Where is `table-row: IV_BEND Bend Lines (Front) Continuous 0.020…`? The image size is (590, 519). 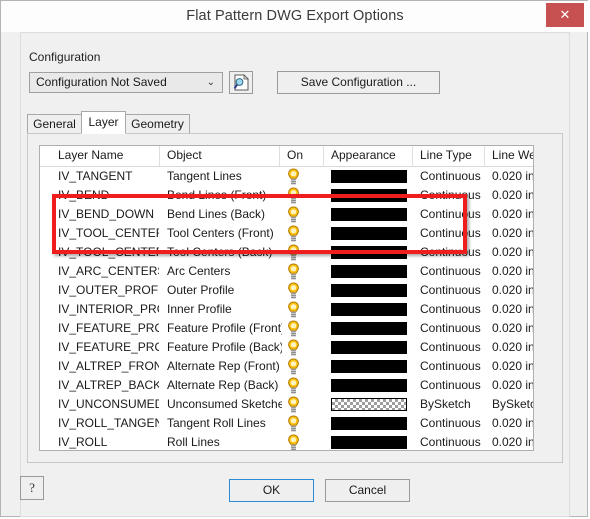
table-row: IV_BEND Bend Lines (Front) Continuous 0.020… is located at coordinates (286, 195).